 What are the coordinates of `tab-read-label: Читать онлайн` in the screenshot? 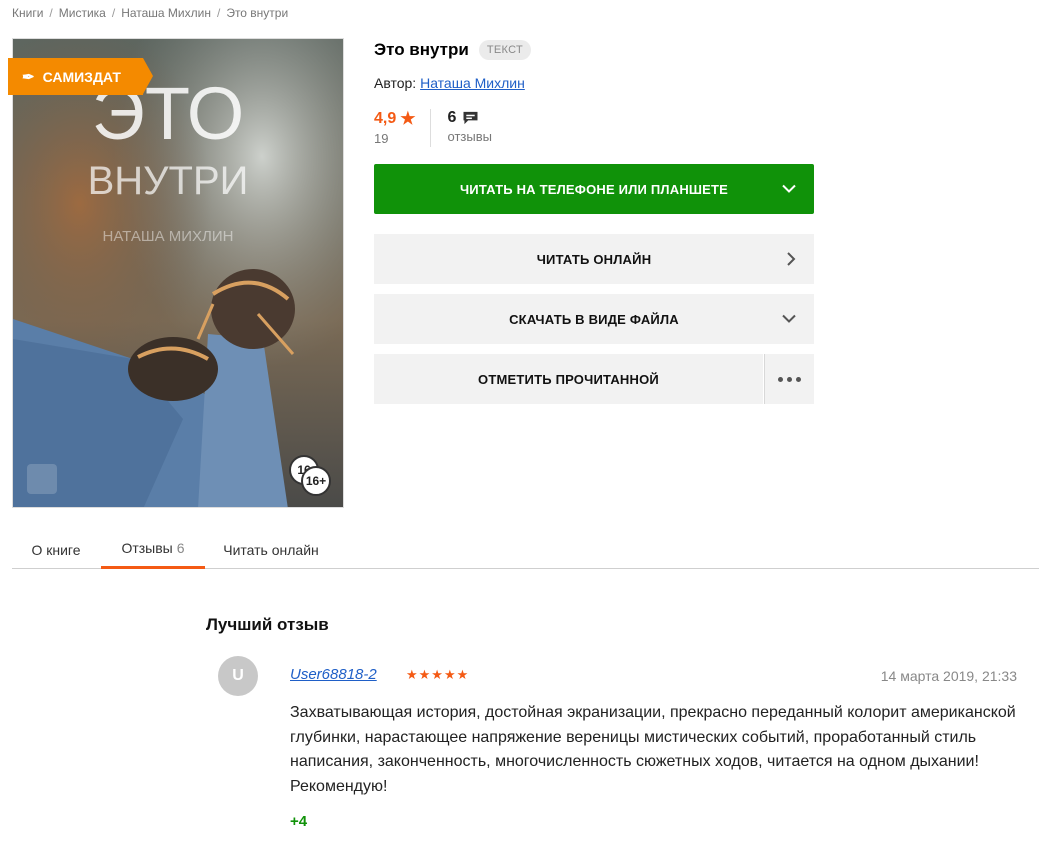 It's located at (271, 549).